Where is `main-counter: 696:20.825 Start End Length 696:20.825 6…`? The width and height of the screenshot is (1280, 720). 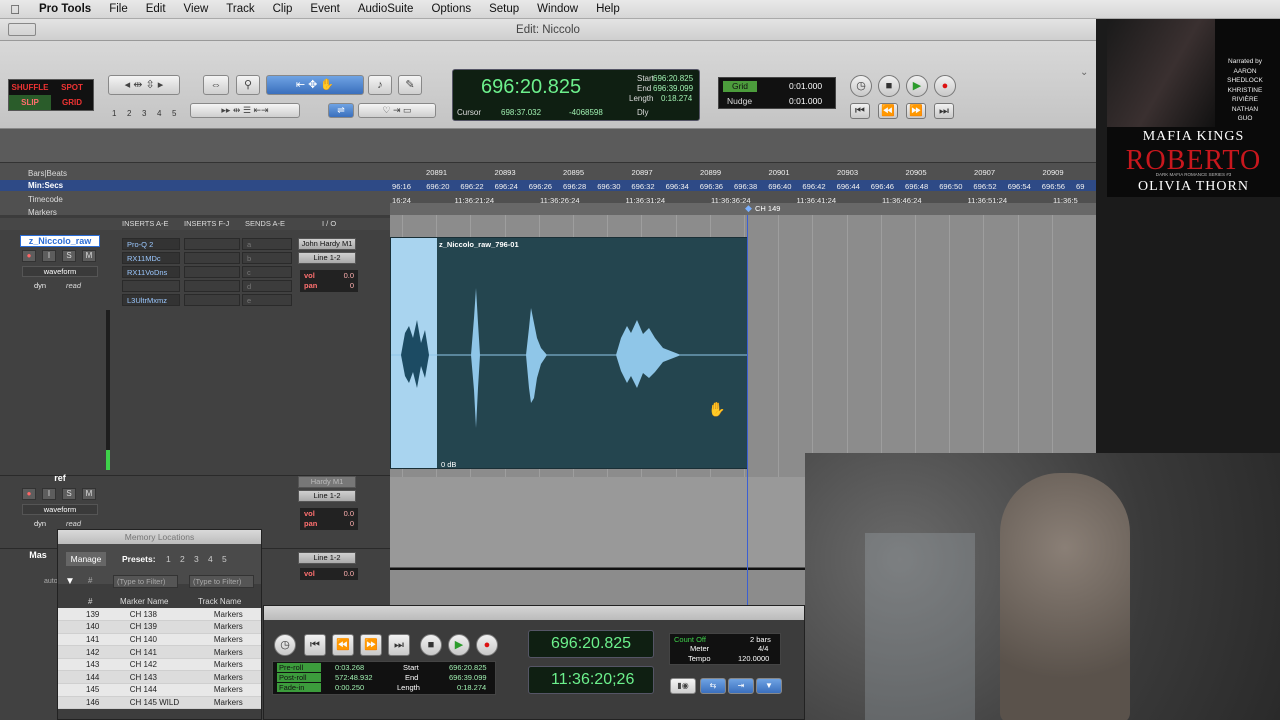 main-counter: 696:20.825 Start End Length 696:20.825 6… is located at coordinates (576, 95).